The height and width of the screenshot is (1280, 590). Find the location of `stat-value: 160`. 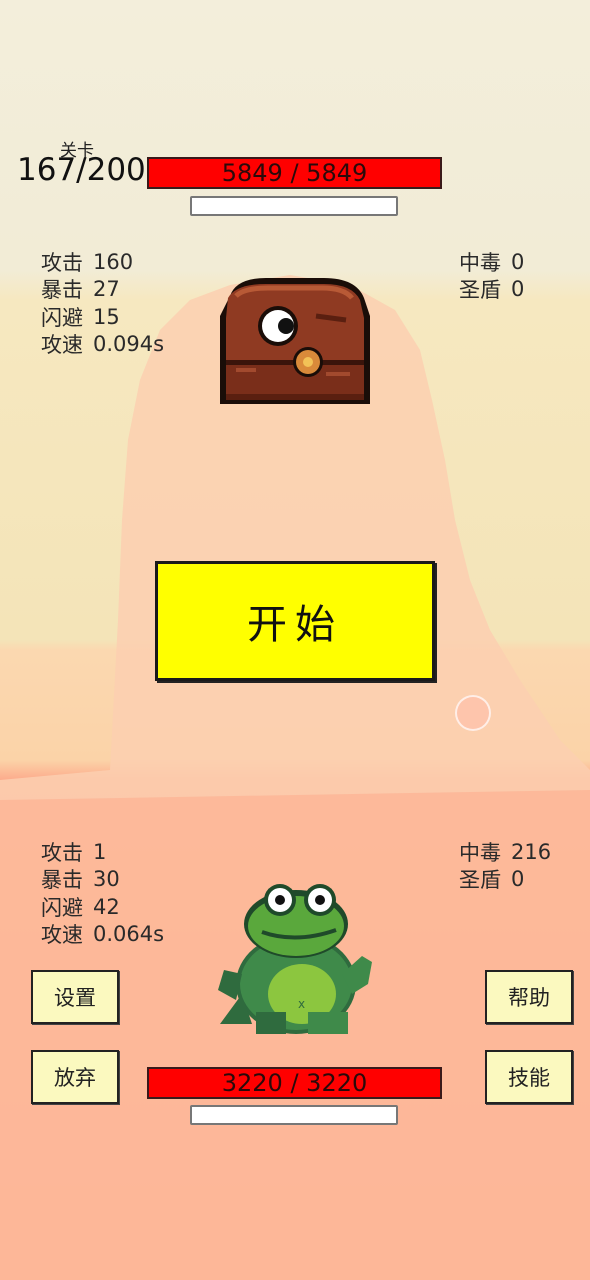

stat-value: 160 is located at coordinates (113, 261).